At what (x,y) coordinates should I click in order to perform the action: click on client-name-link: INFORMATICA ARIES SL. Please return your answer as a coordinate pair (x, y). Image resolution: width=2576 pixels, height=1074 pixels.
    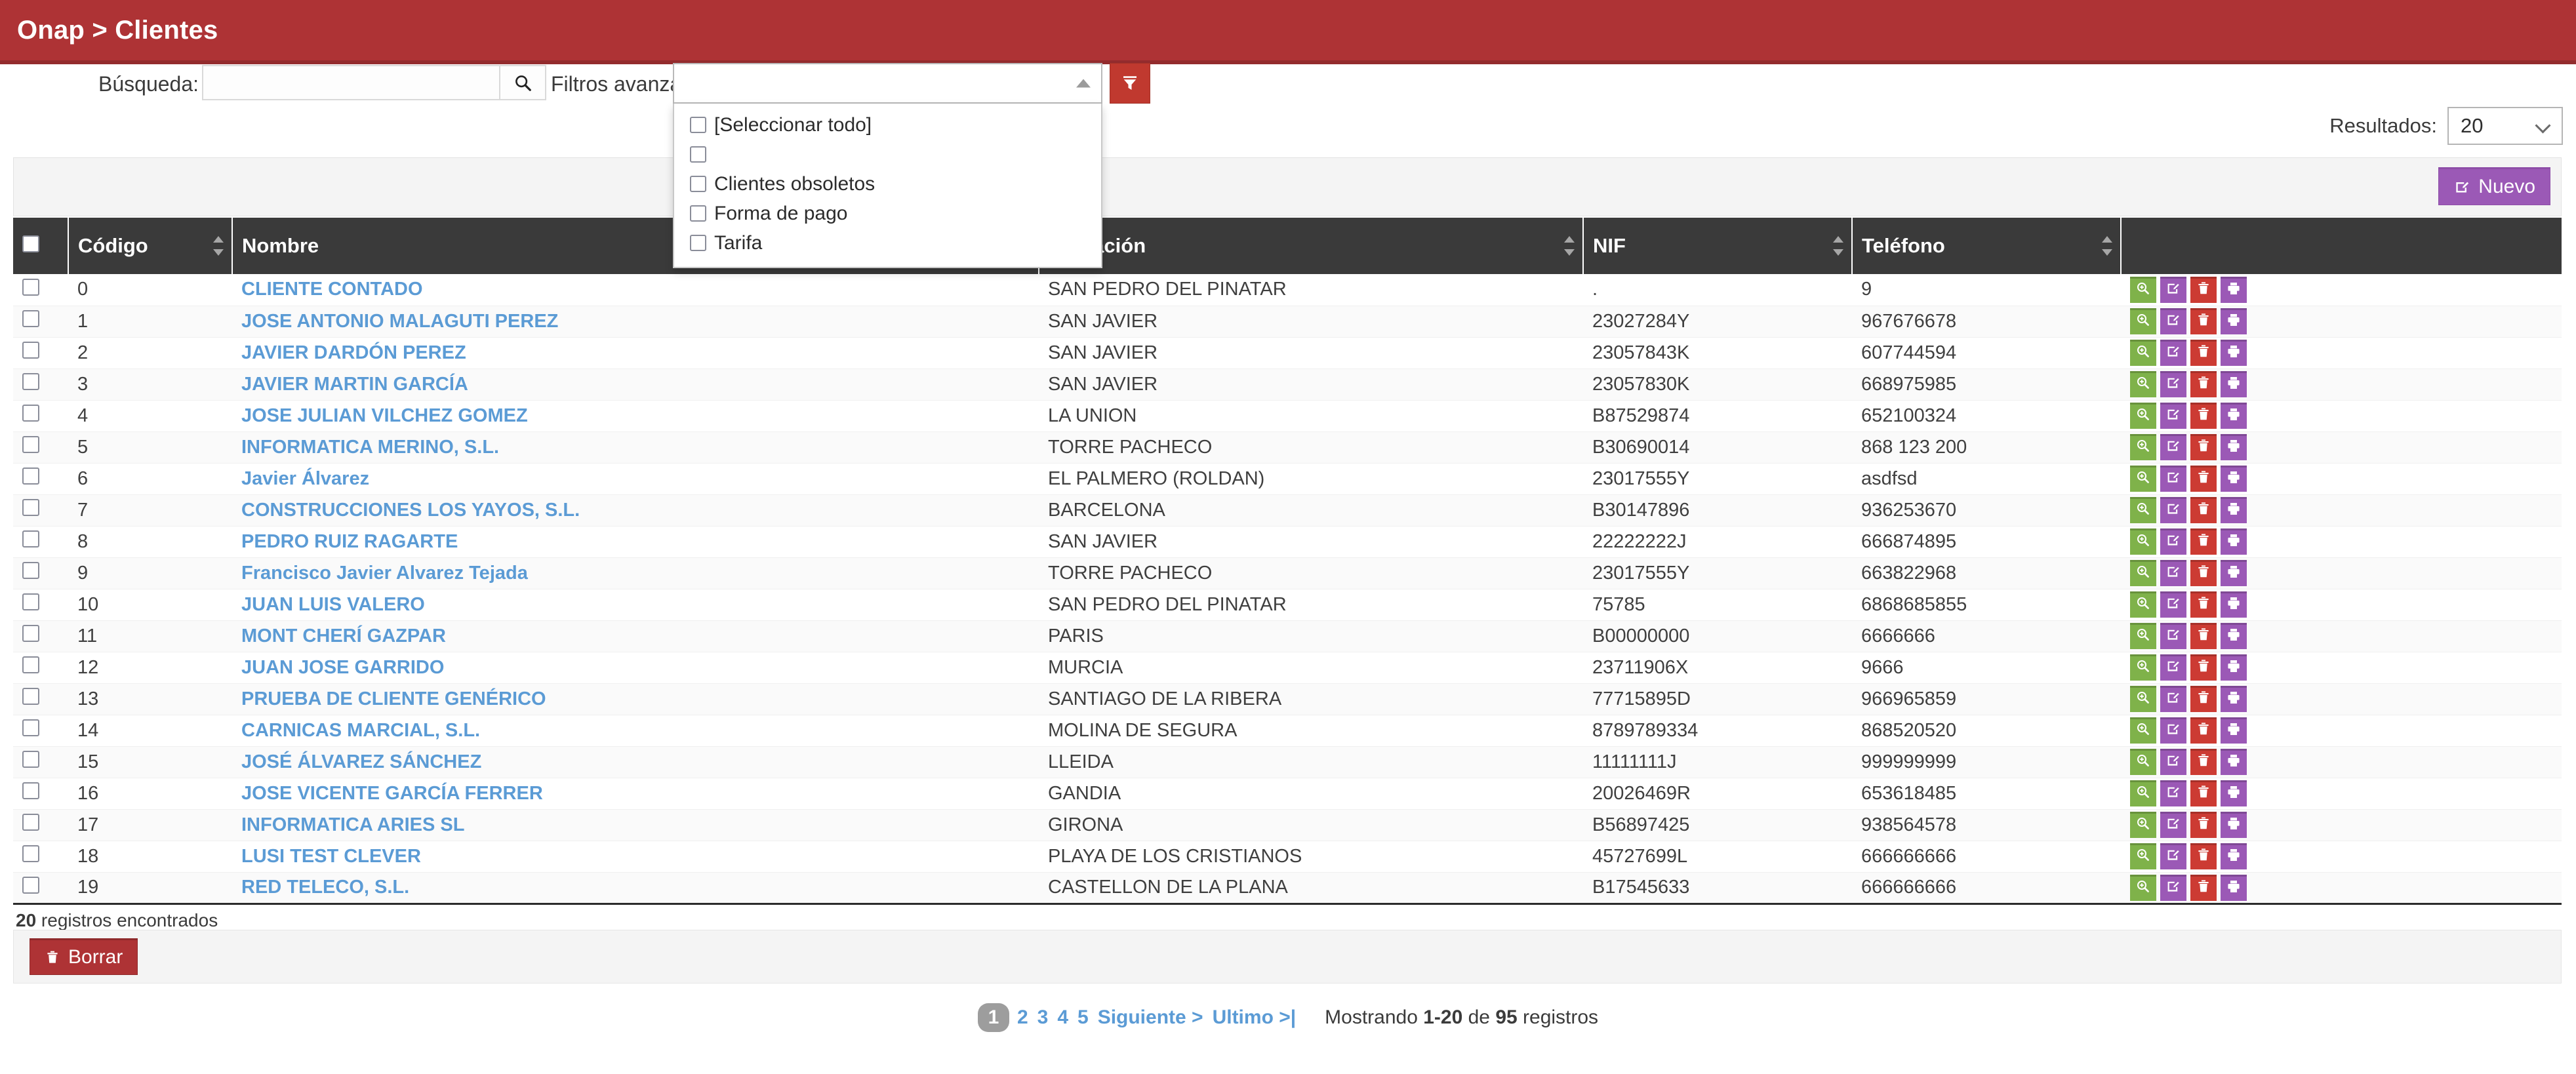
    Looking at the image, I should click on (352, 824).